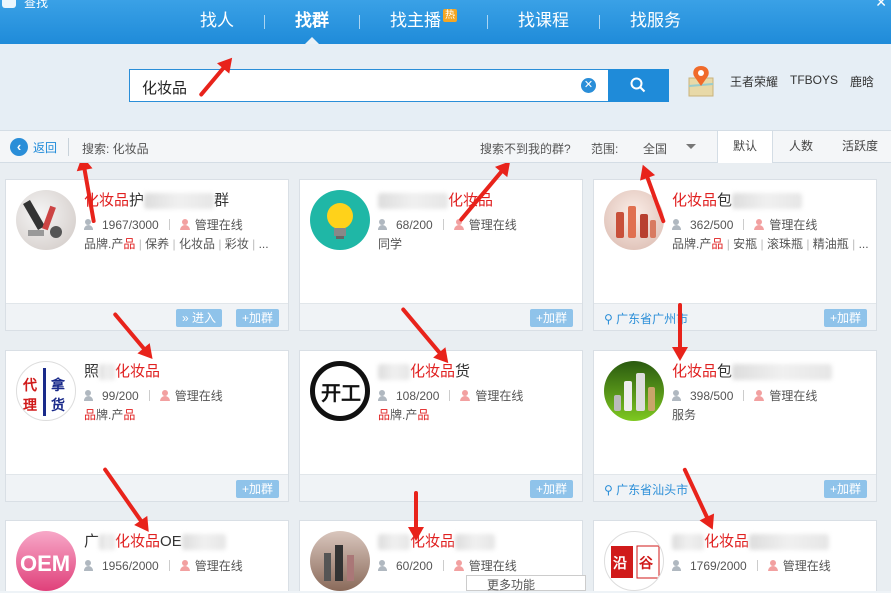  Describe the element at coordinates (862, 81) in the screenshot. I see `hot-word-link: 鹿晗` at that location.